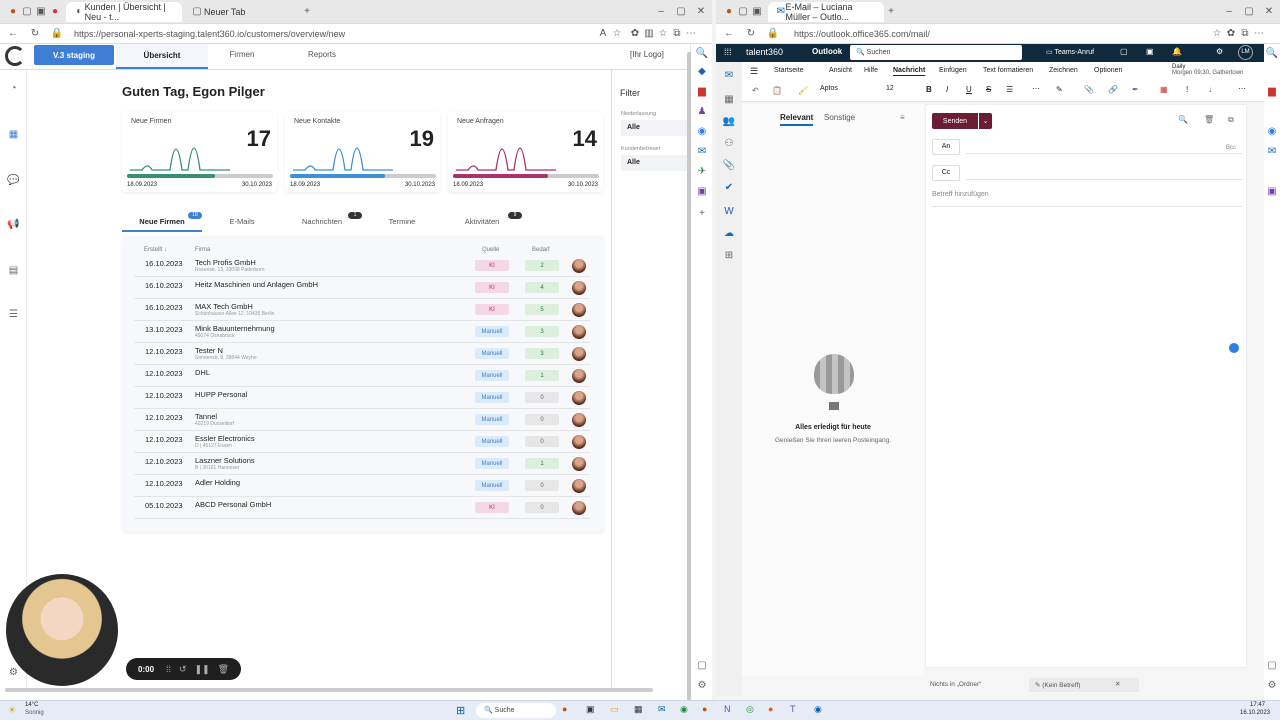  I want to click on teams-call-button: ▭ Teams-Anruf, so click(1070, 52).